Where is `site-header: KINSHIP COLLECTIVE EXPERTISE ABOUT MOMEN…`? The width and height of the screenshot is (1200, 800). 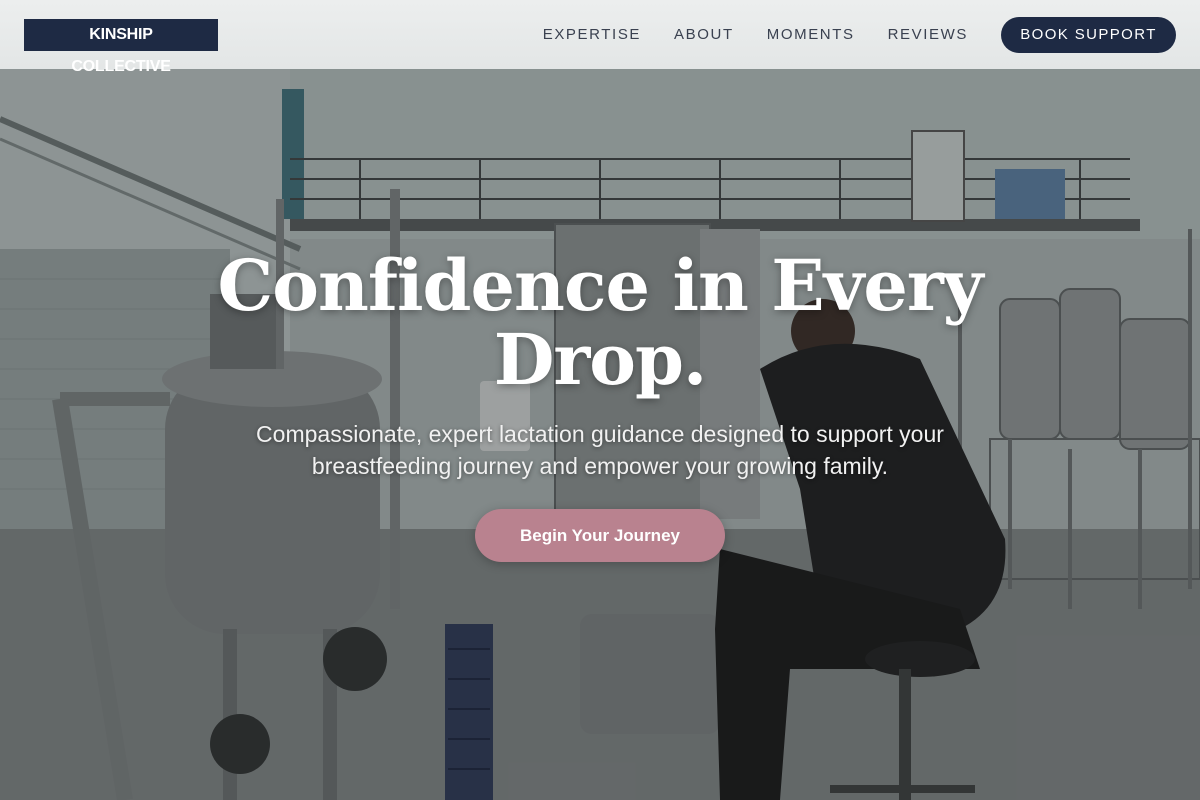
site-header: KINSHIP COLLECTIVE EXPERTISE ABOUT MOMEN… is located at coordinates (600, 37).